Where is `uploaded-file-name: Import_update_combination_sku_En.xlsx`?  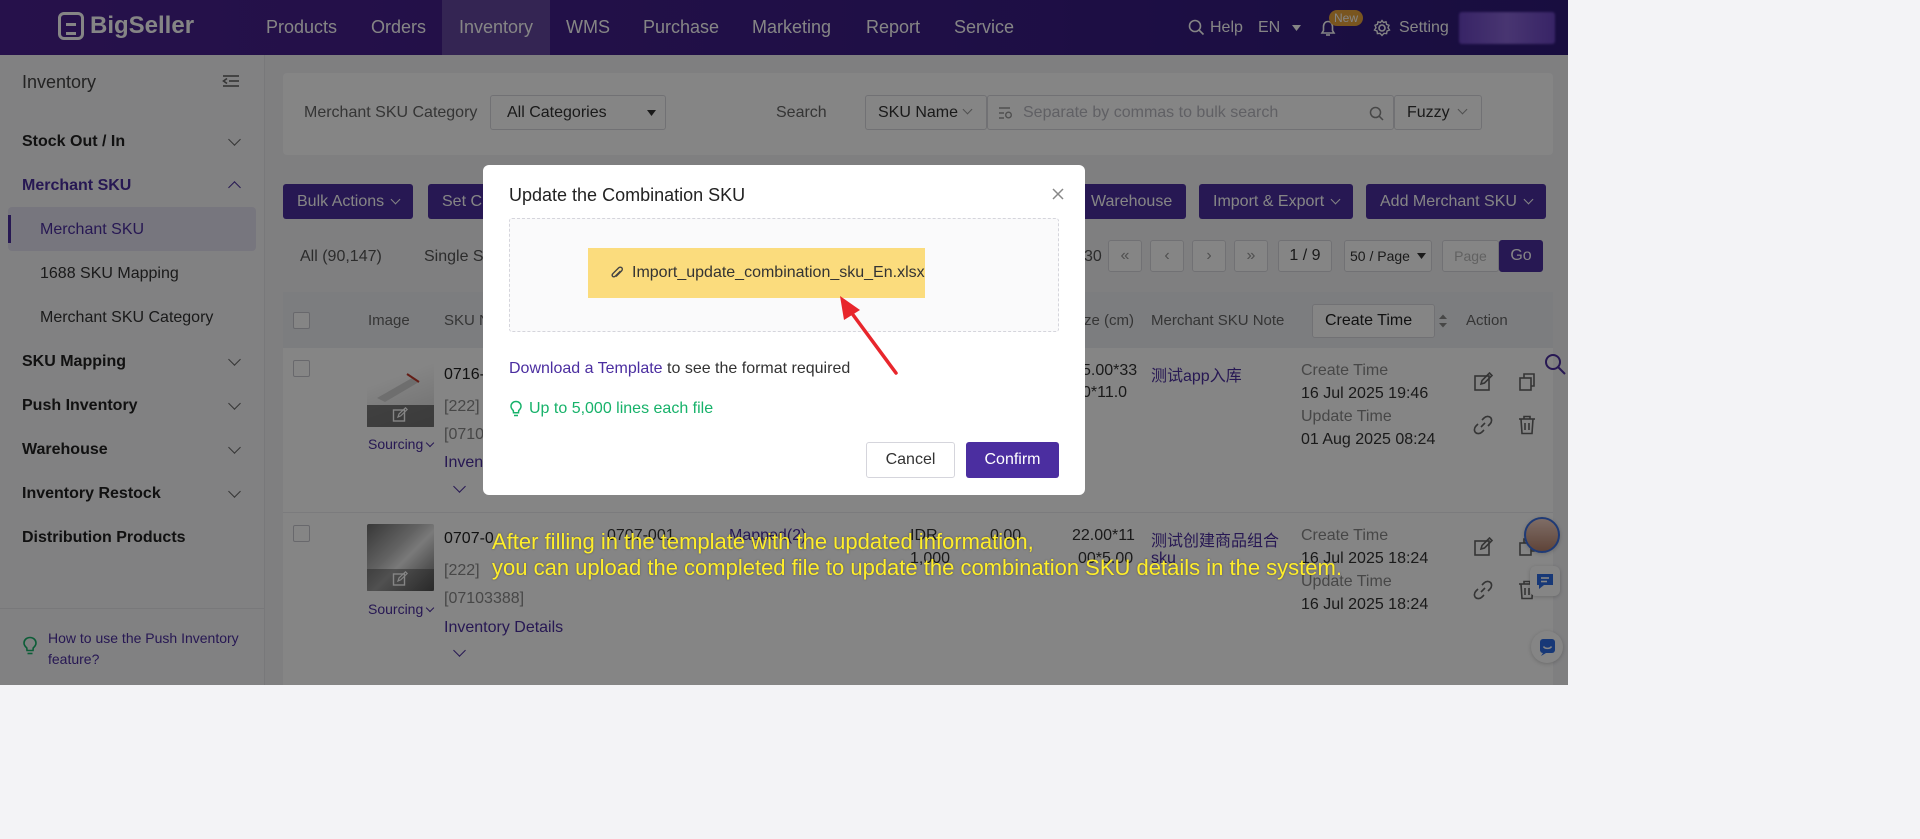 uploaded-file-name: Import_update_combination_sku_En.xlsx is located at coordinates (778, 272).